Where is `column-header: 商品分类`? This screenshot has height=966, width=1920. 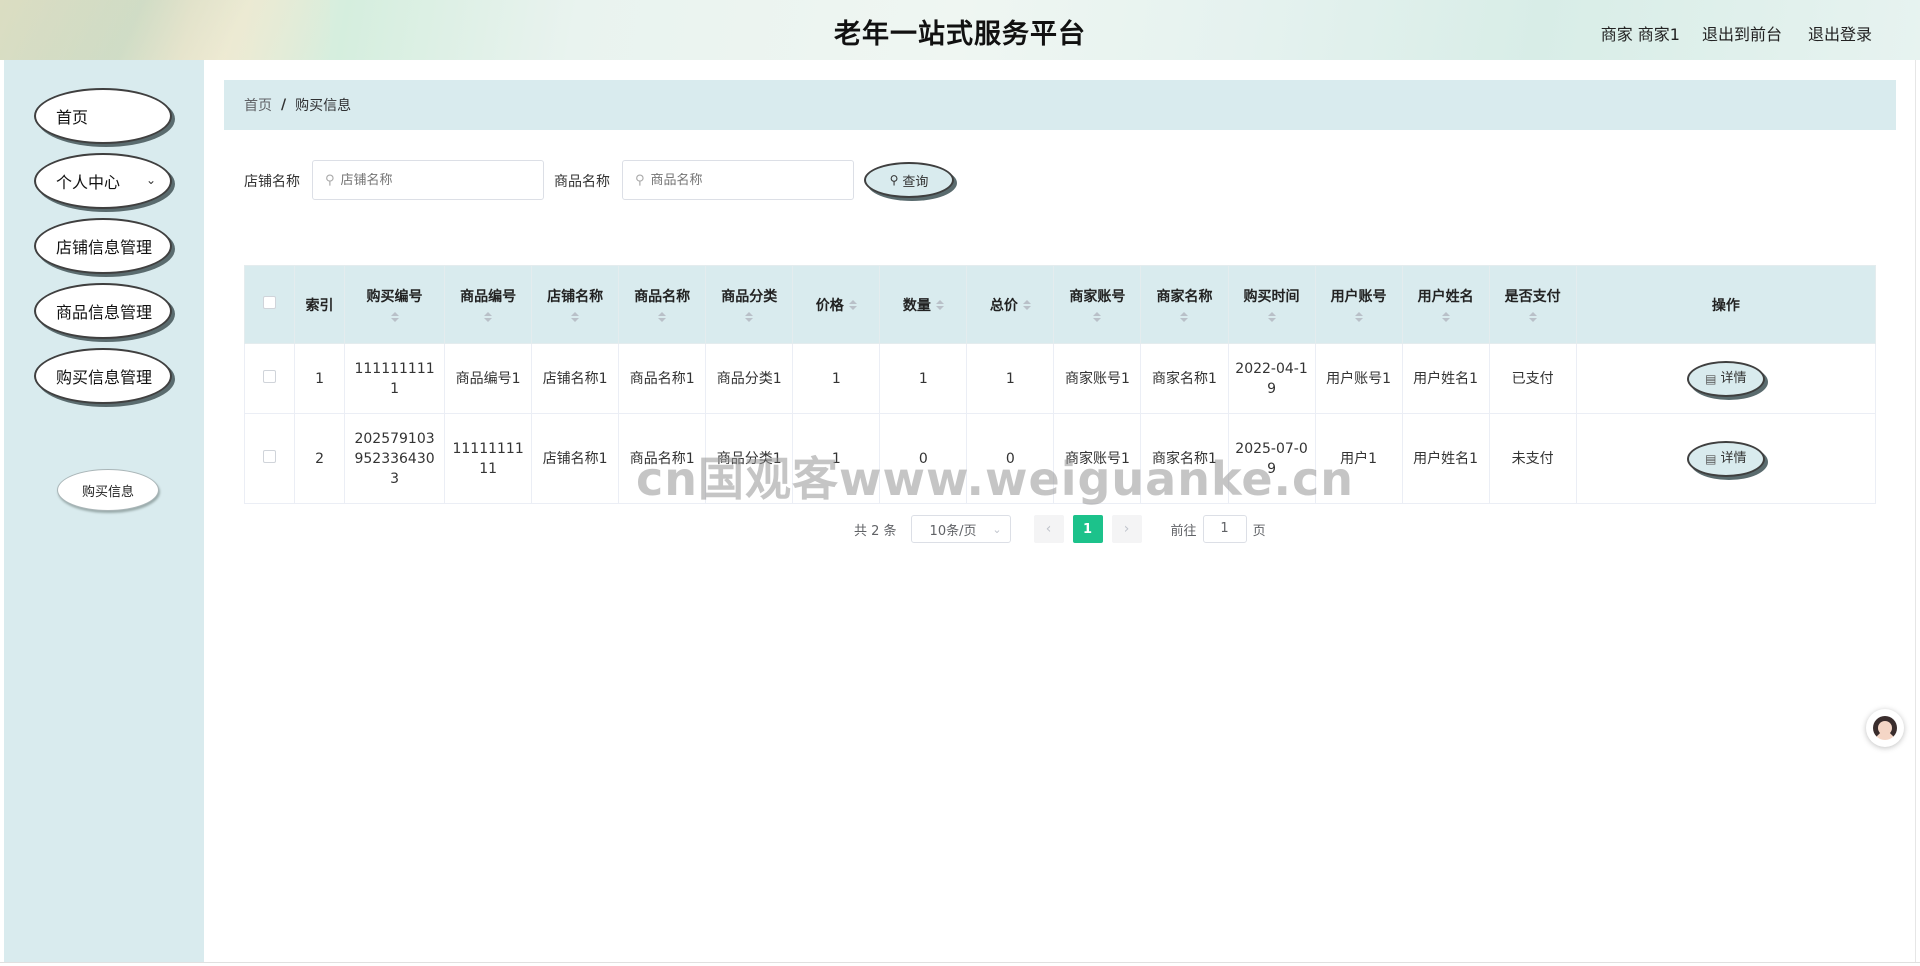 column-header: 商品分类 is located at coordinates (749, 304).